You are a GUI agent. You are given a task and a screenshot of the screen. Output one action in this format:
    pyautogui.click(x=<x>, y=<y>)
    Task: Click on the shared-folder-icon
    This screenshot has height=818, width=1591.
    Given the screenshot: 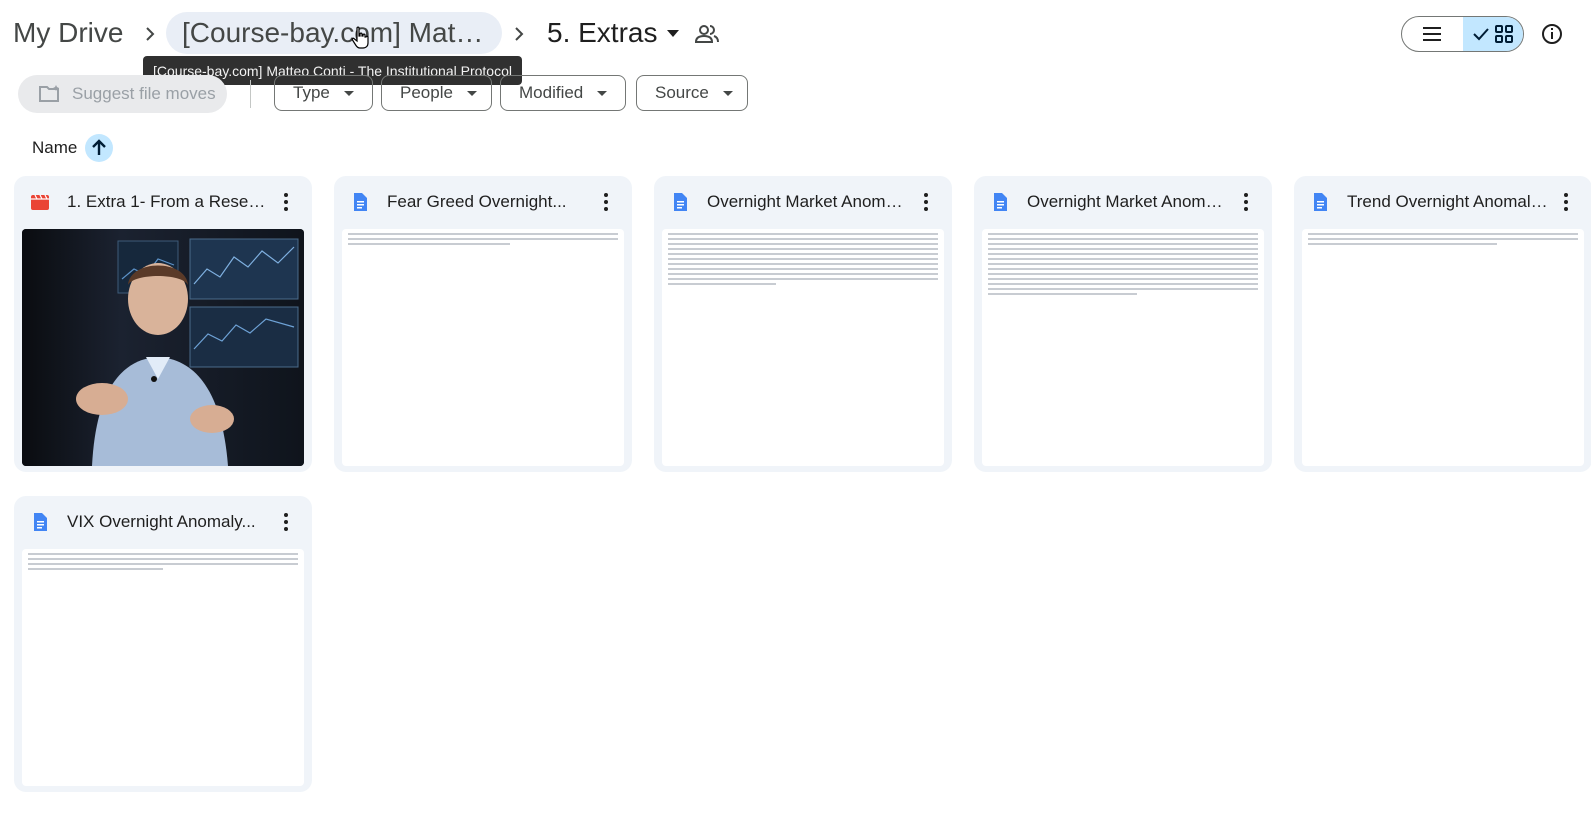 What is the action you would take?
    pyautogui.click(x=707, y=34)
    